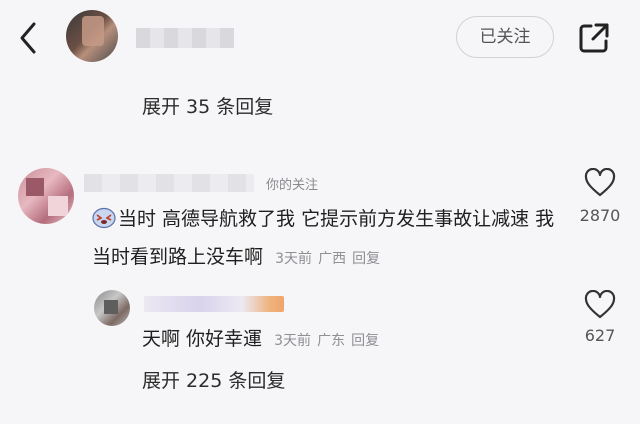  I want to click on following-tag: 你的关注, so click(292, 185).